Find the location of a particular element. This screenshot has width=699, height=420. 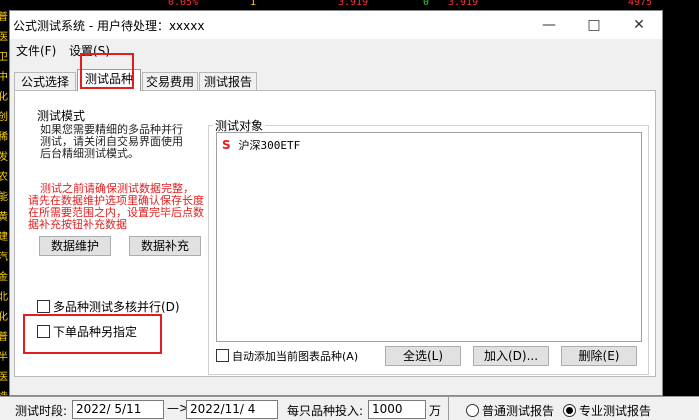

background-column-glyph: 中 is located at coordinates (4, 77).